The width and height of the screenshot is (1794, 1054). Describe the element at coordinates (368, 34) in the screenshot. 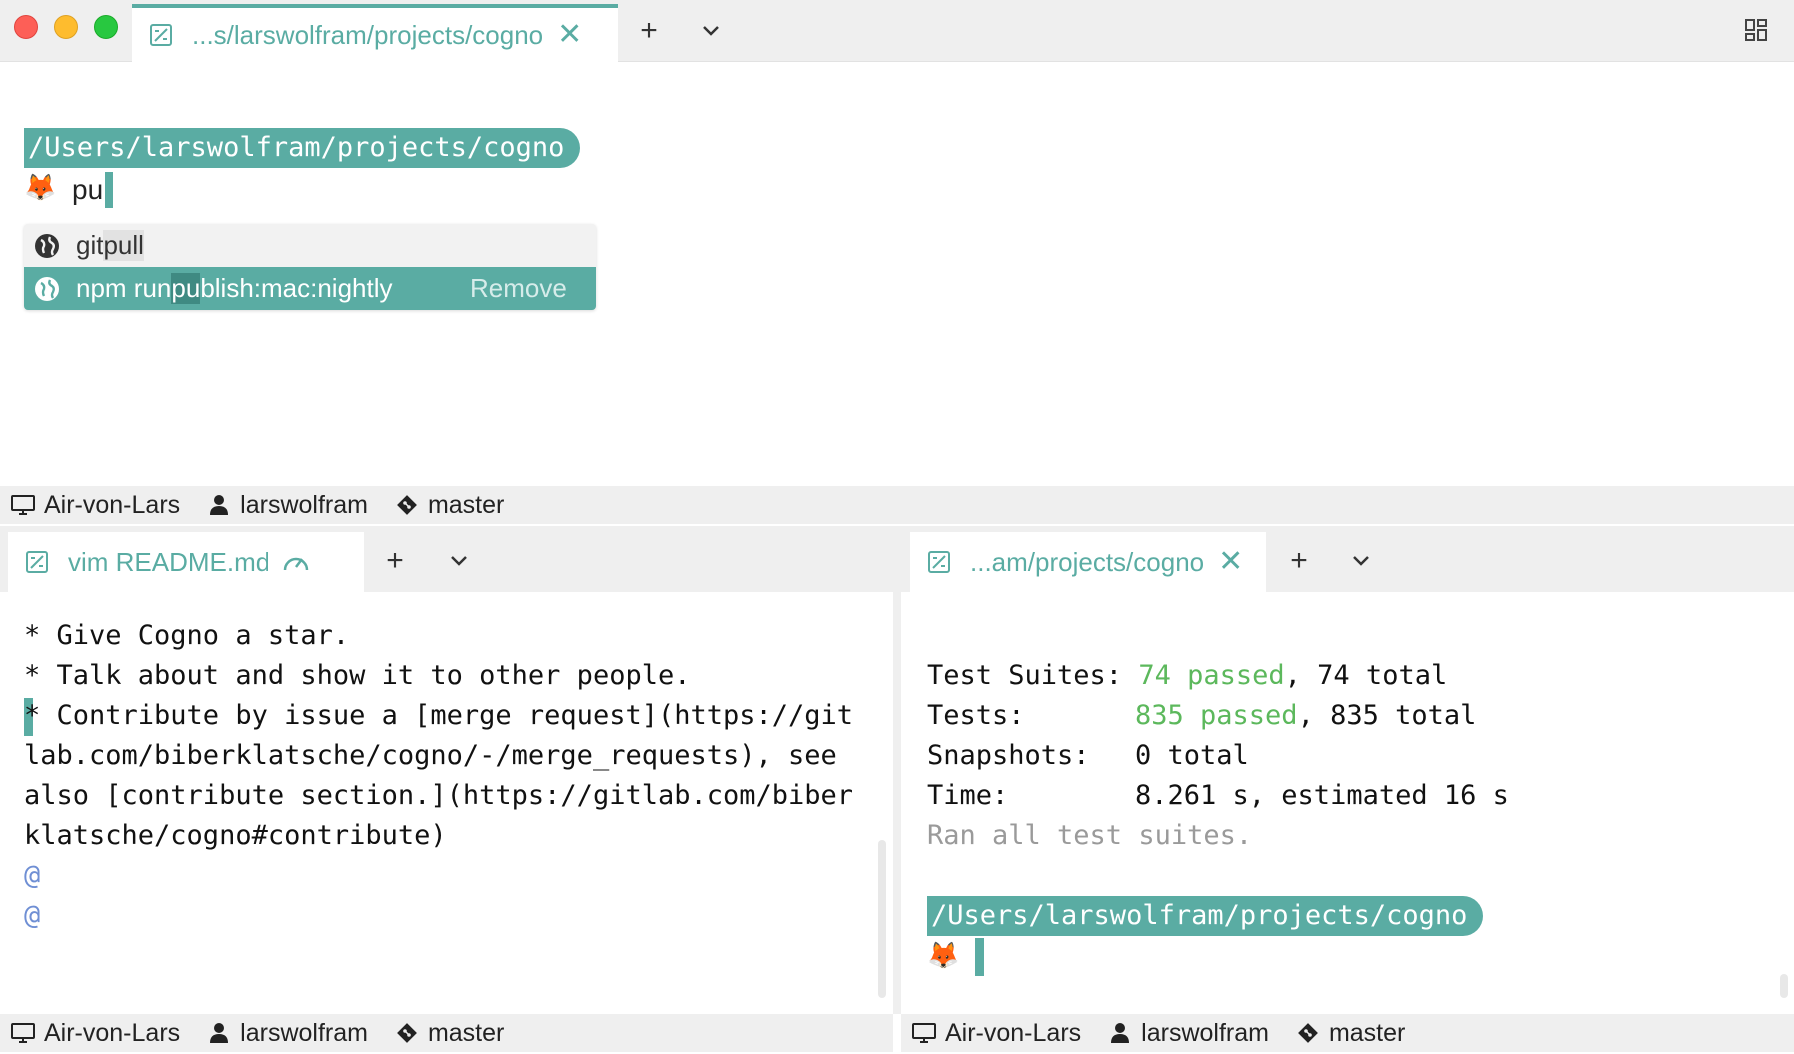

I see `tab-label: ...s/larswolfram/projects/cogno` at that location.